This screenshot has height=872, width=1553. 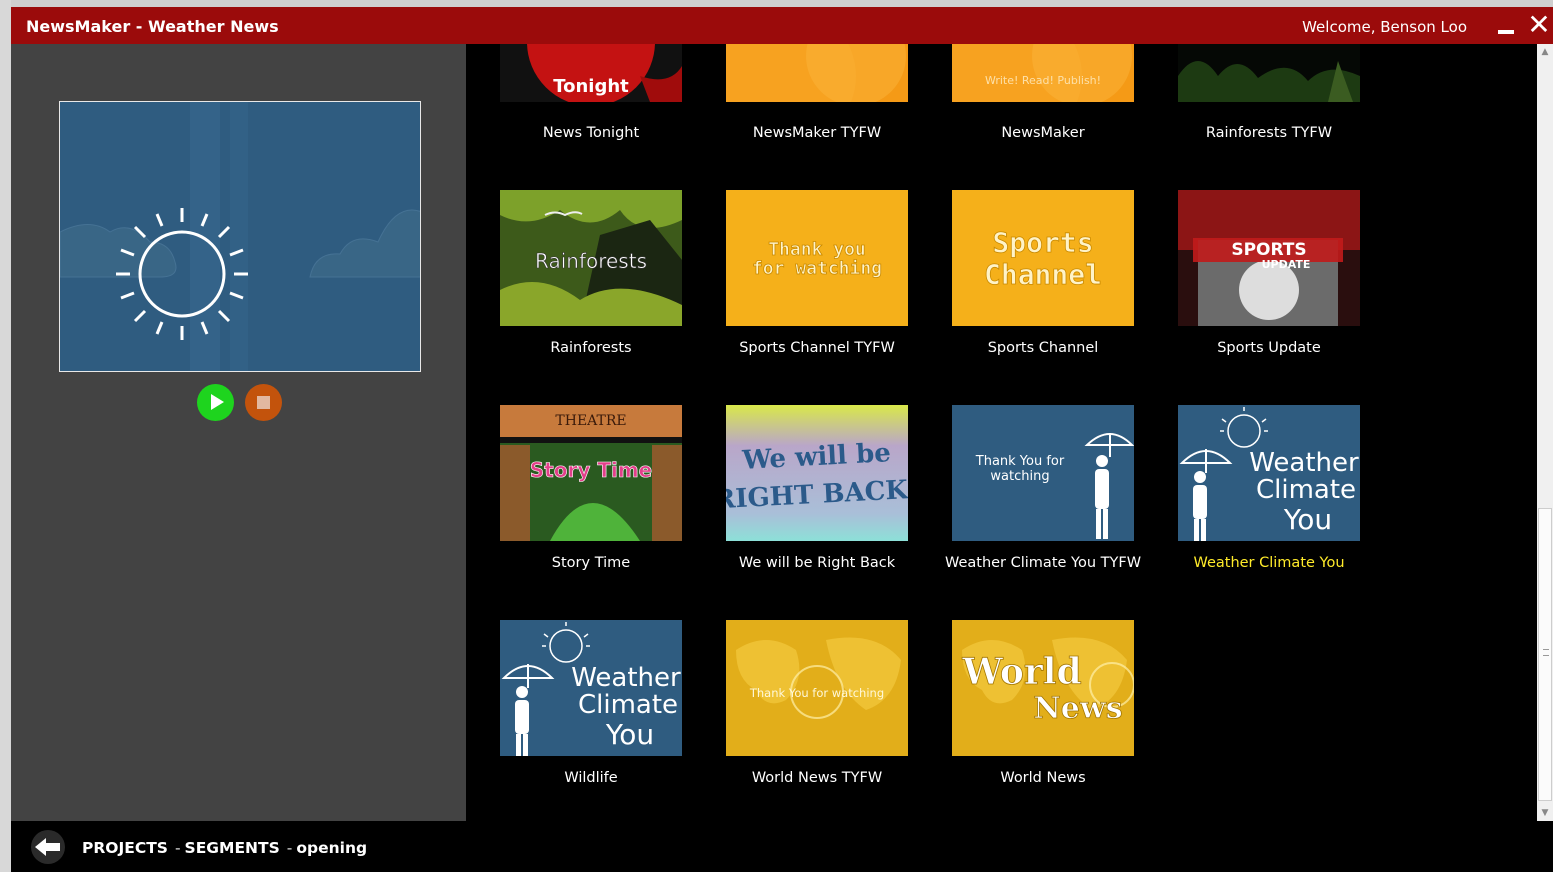 What do you see at coordinates (1043, 274) in the screenshot?
I see `svg-text: Channel` at bounding box center [1043, 274].